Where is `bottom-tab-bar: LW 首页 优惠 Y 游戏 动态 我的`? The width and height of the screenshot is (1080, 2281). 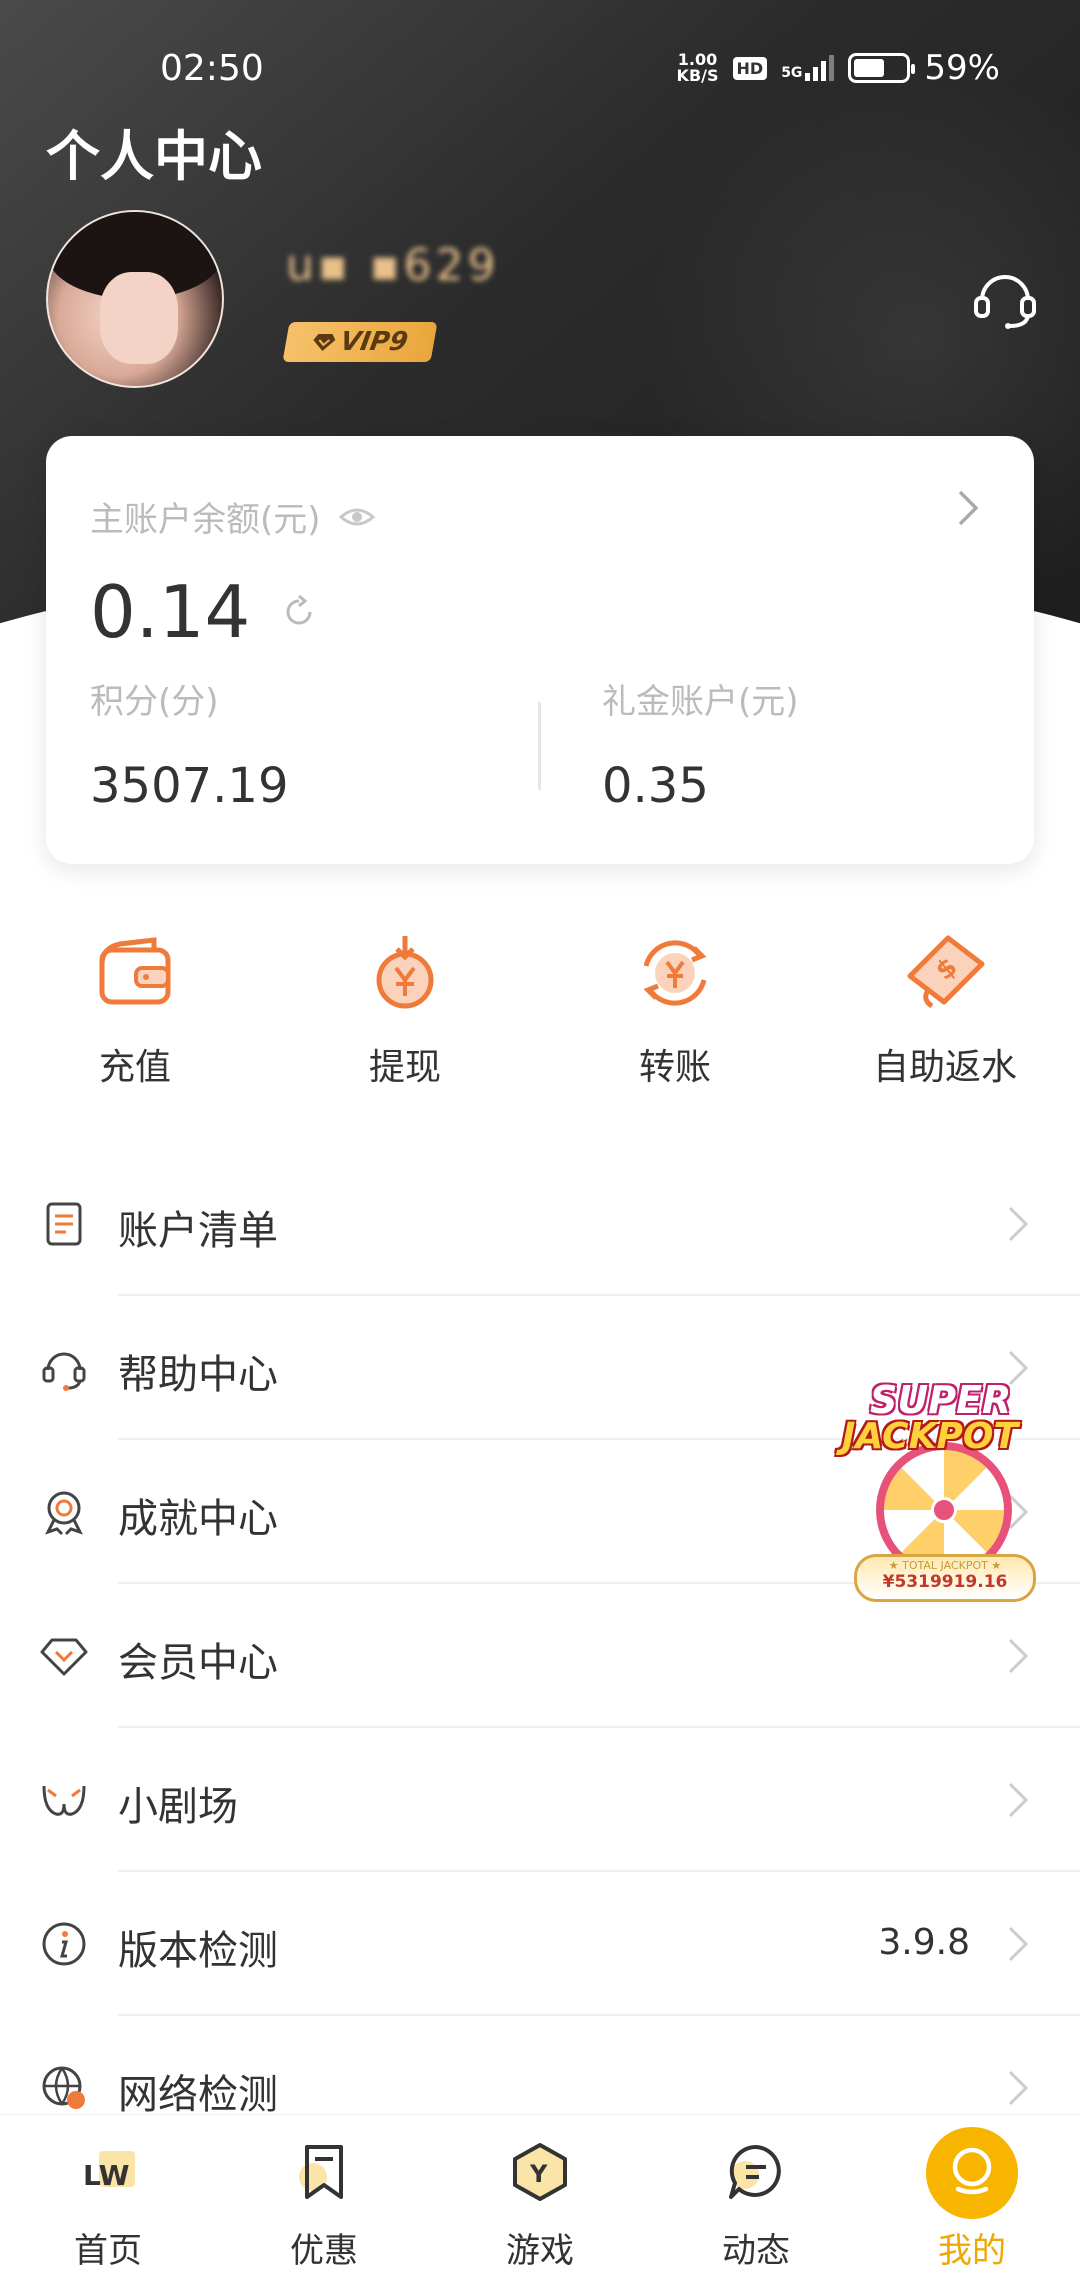 bottom-tab-bar: LW 首页 优惠 Y 游戏 动态 我的 is located at coordinates (540, 2197).